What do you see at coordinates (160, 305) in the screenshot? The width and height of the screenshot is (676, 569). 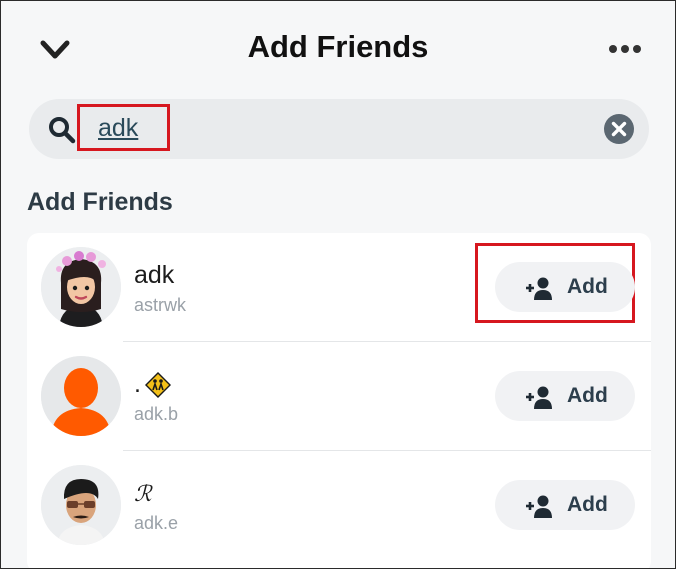 I see `username: astrwk` at bounding box center [160, 305].